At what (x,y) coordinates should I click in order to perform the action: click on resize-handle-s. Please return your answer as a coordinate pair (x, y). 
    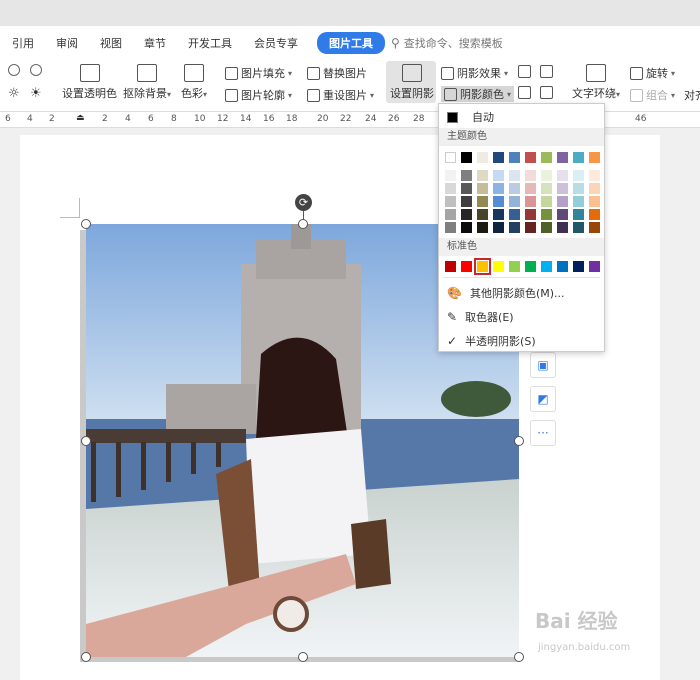
    Looking at the image, I should click on (303, 657).